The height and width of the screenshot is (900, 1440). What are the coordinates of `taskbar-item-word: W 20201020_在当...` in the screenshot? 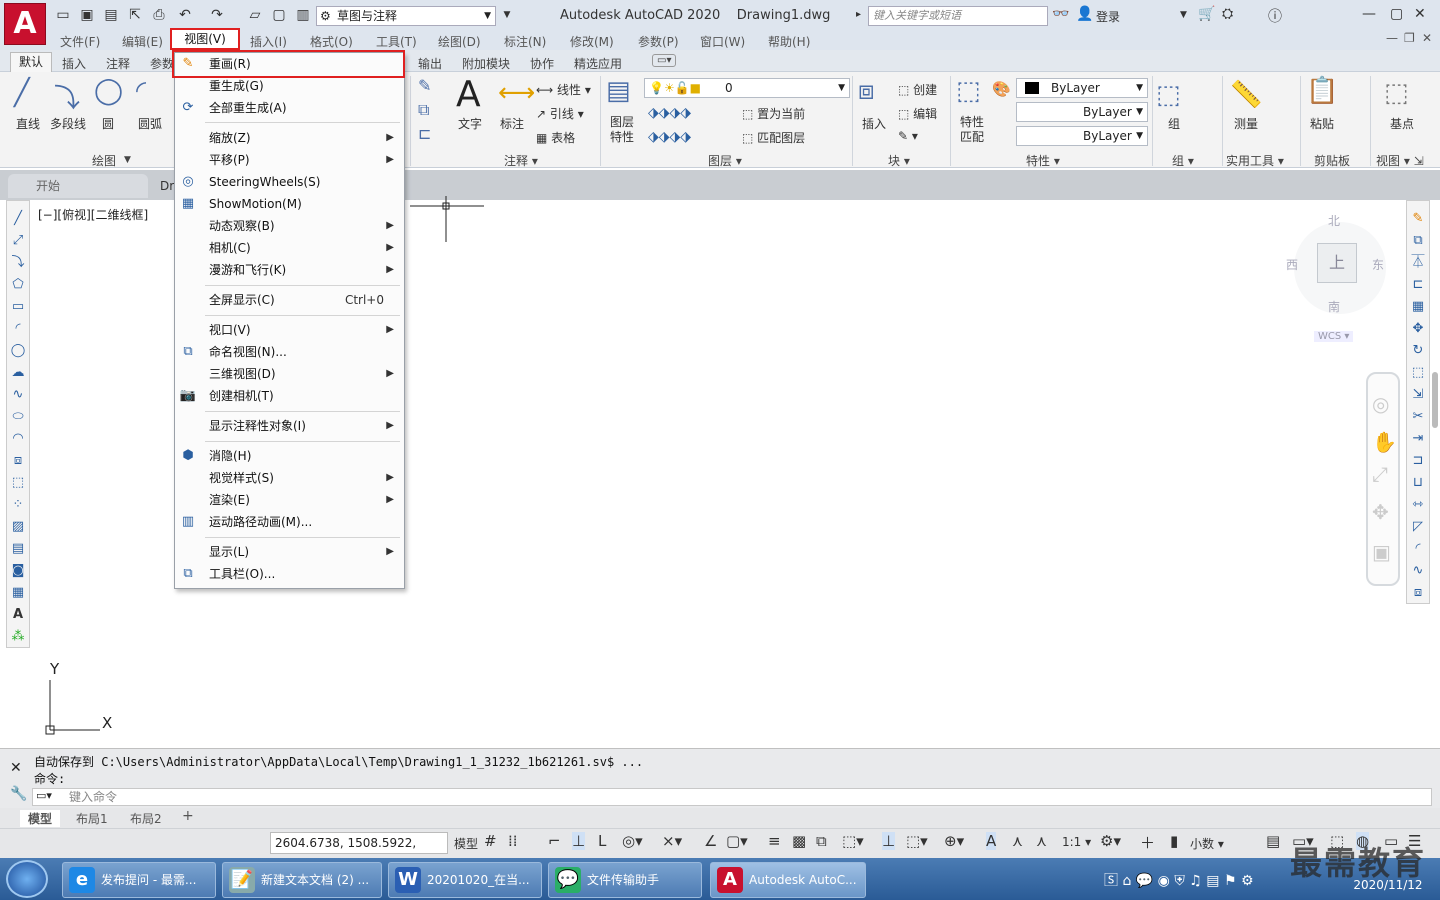 It's located at (465, 880).